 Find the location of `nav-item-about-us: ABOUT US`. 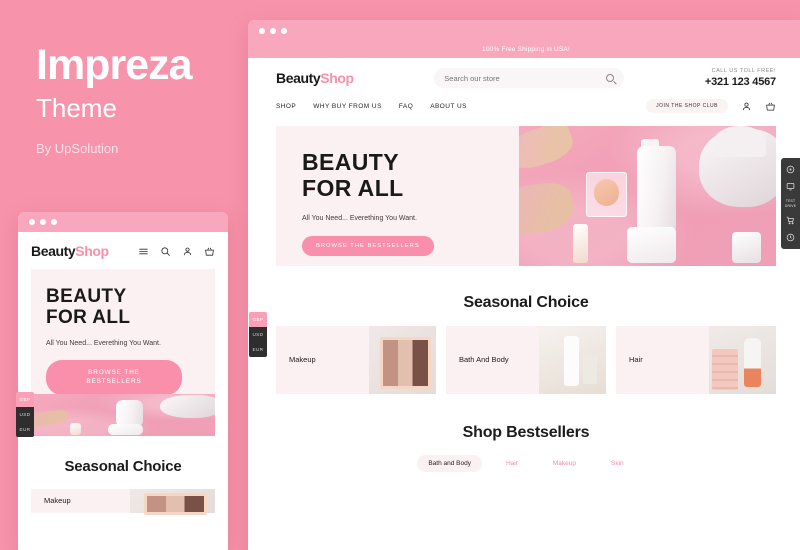

nav-item-about-us: ABOUT US is located at coordinates (448, 106).